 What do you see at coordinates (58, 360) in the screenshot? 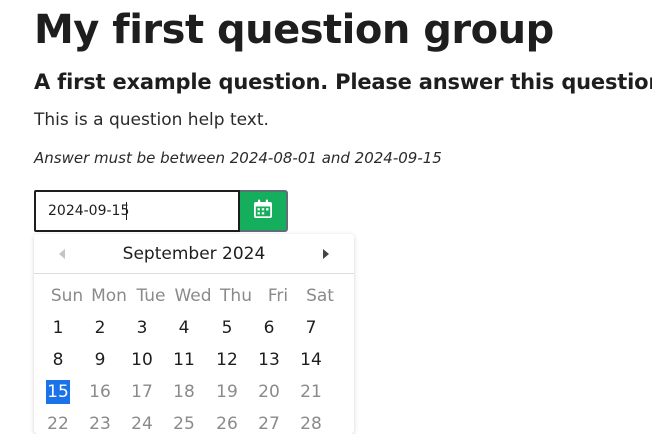
I see `calendar-day: 8` at bounding box center [58, 360].